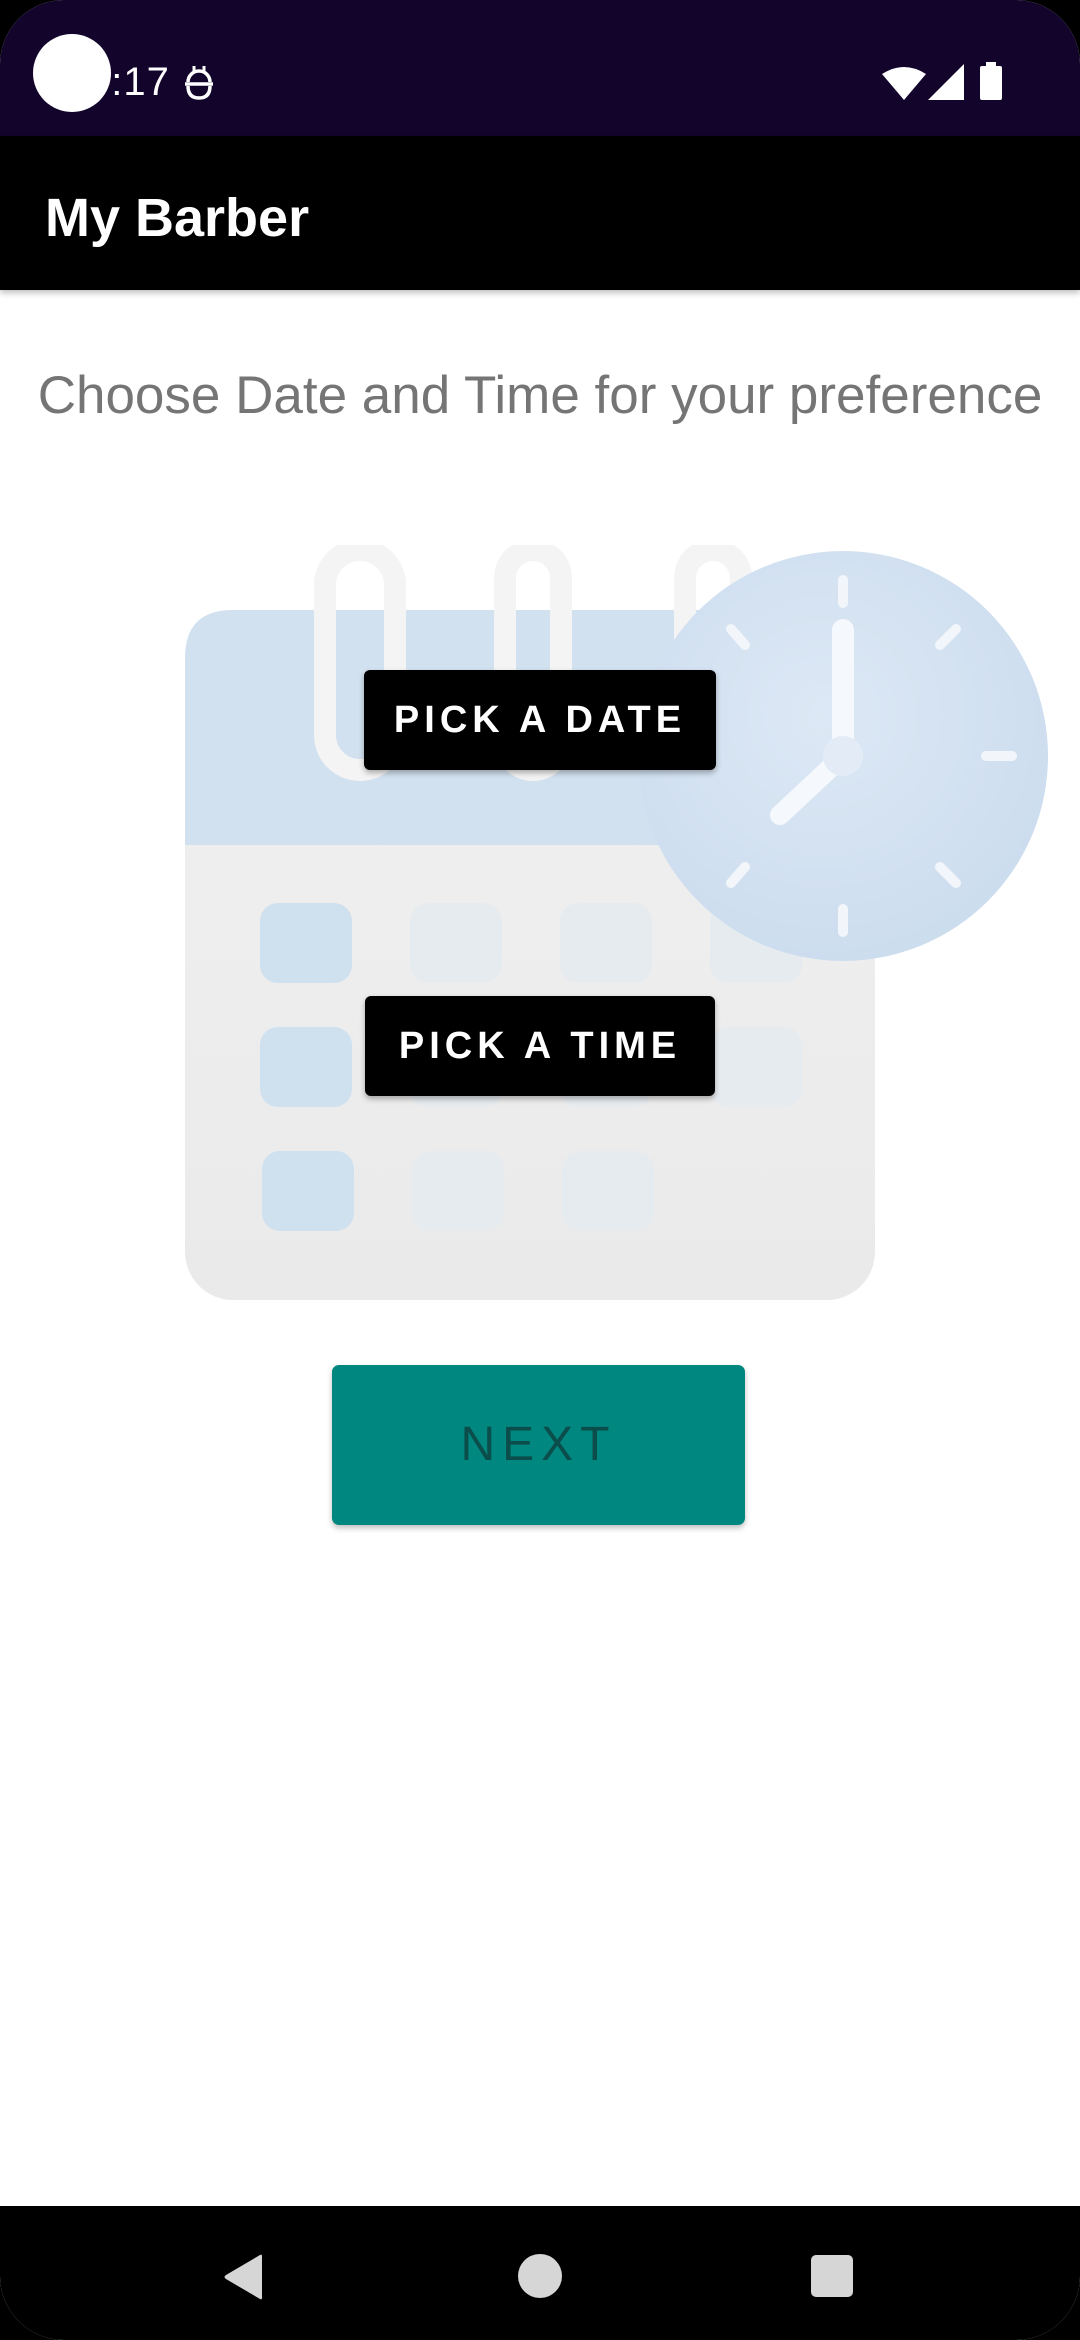 The height and width of the screenshot is (2340, 1080). Describe the element at coordinates (946, 82) in the screenshot. I see `signal-icon` at that location.